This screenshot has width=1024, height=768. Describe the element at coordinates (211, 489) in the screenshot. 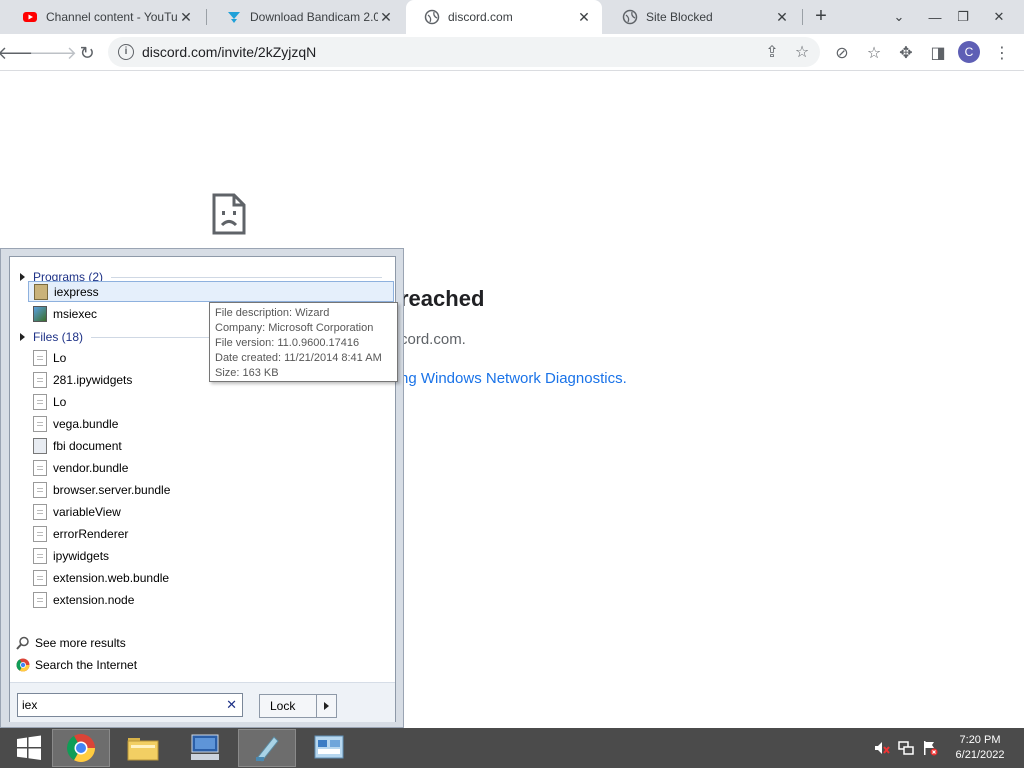

I see `file-item: browser.server.bundle` at that location.